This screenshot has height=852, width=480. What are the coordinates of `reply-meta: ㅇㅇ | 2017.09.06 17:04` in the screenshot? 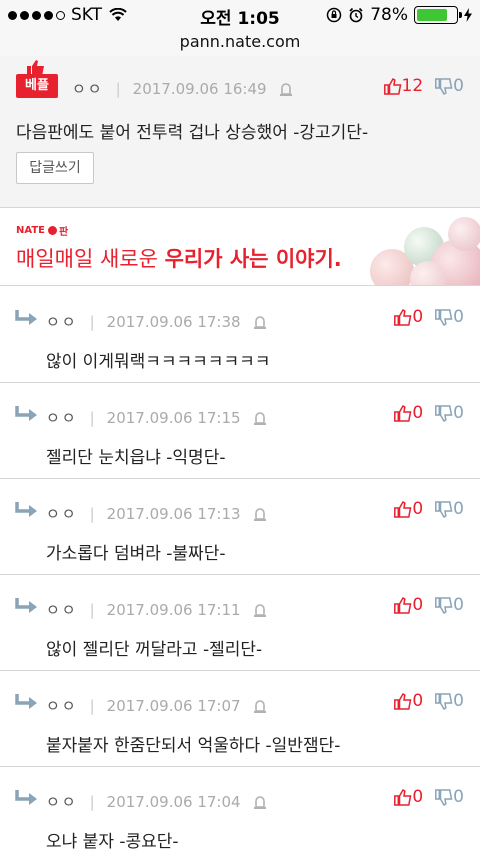 It's located at (156, 801).